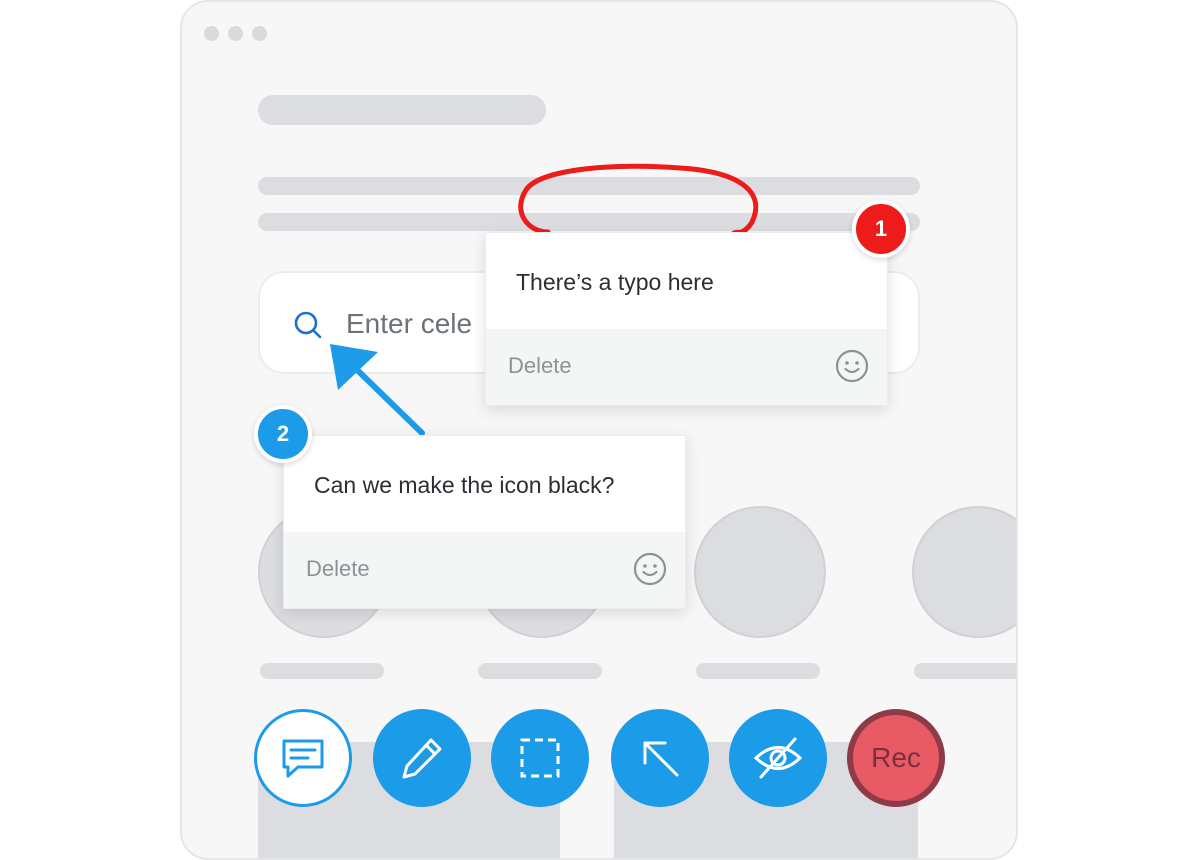 This screenshot has width=1200, height=860. What do you see at coordinates (686, 319) in the screenshot?
I see `comment-card-1: There’s a typo here Delete` at bounding box center [686, 319].